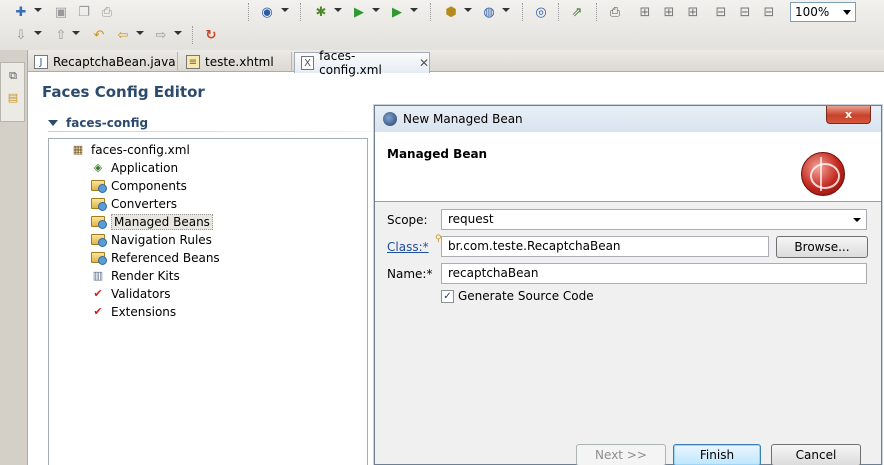 The width and height of the screenshot is (884, 465). Describe the element at coordinates (424, 63) in the screenshot. I see `close-icon: ✕` at that location.